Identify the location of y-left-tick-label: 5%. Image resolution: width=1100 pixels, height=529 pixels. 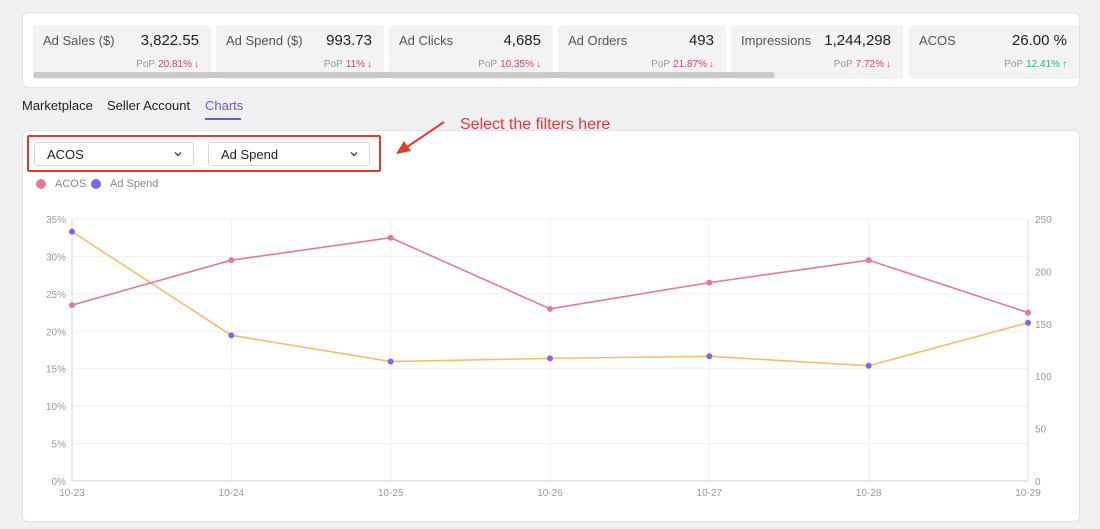
(59, 445).